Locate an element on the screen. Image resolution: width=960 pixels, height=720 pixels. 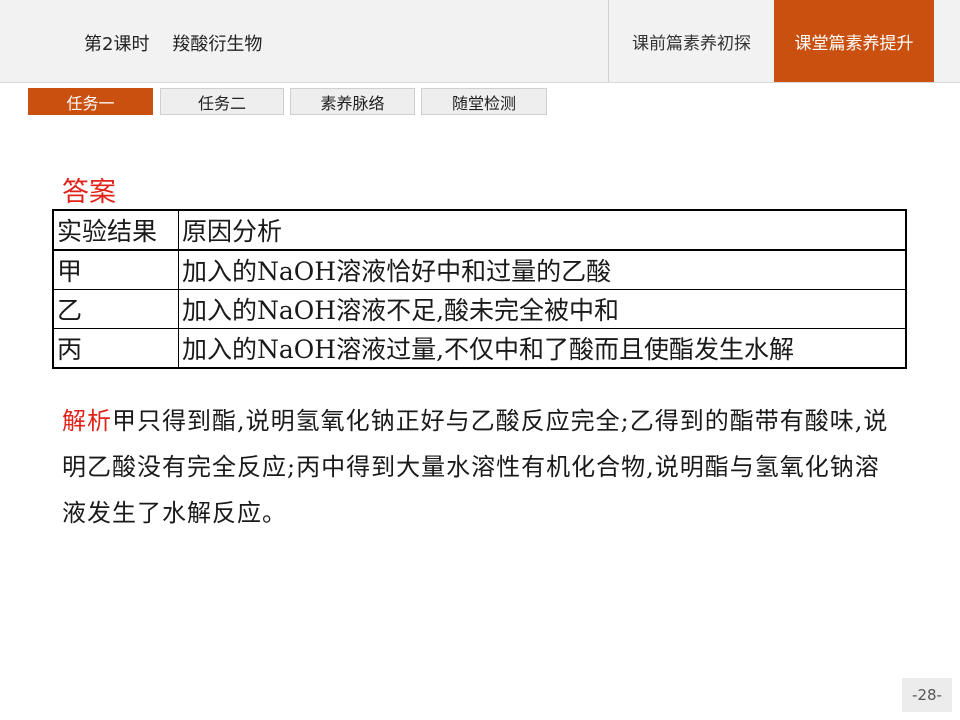
cell-analysis: 加入的NaOH溶液不足,酸未完全被中和 is located at coordinates (542, 309).